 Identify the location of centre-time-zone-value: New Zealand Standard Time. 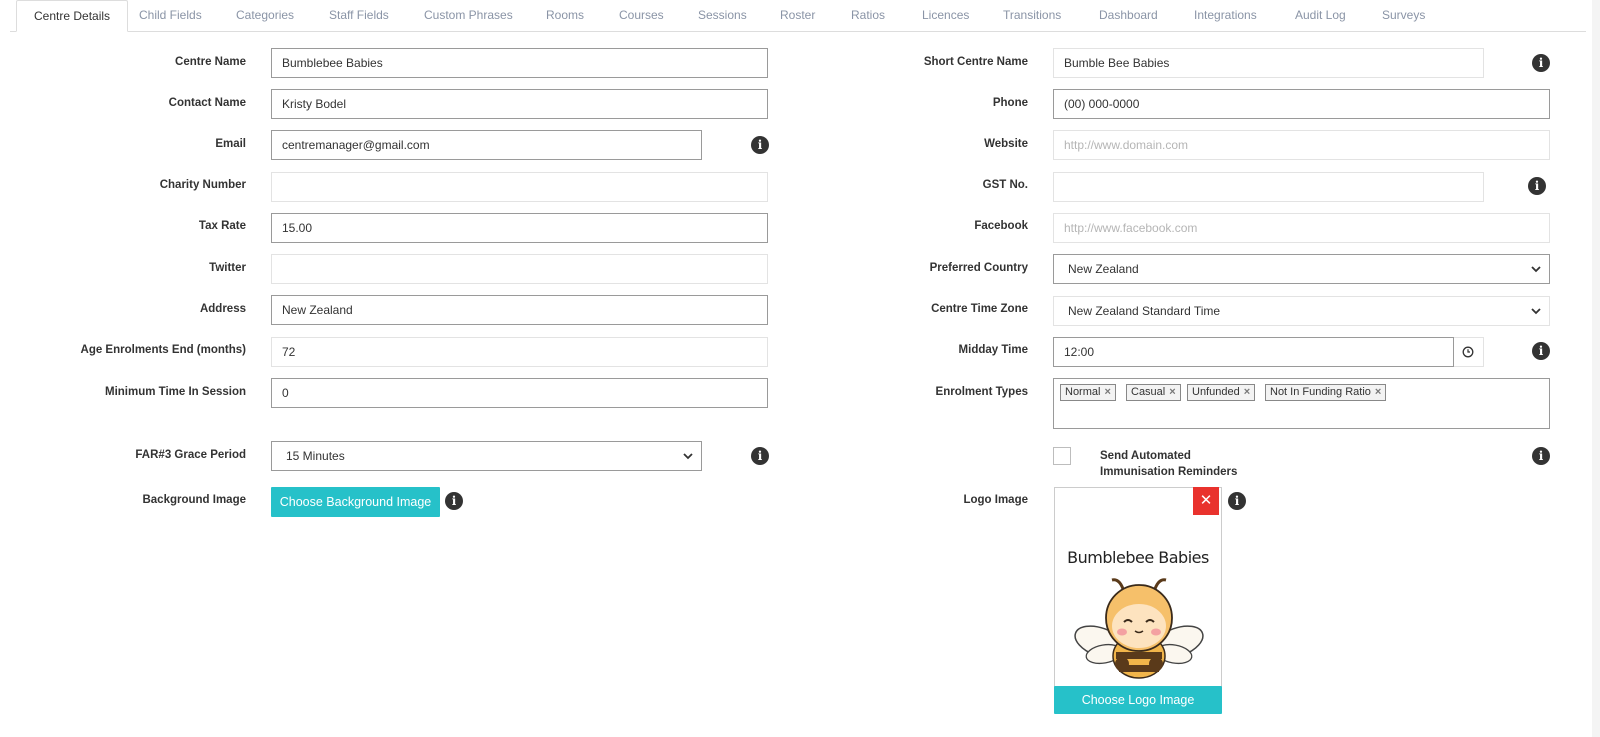
(1144, 311).